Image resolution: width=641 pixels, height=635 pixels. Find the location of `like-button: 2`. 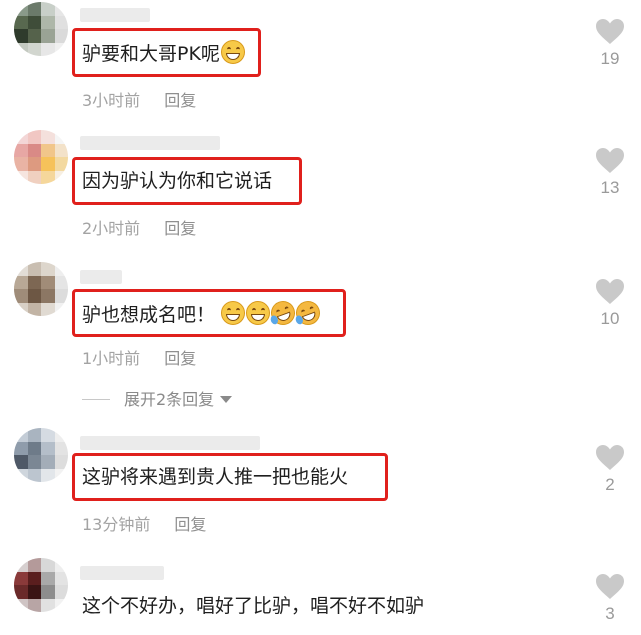

like-button: 2 is located at coordinates (610, 469).